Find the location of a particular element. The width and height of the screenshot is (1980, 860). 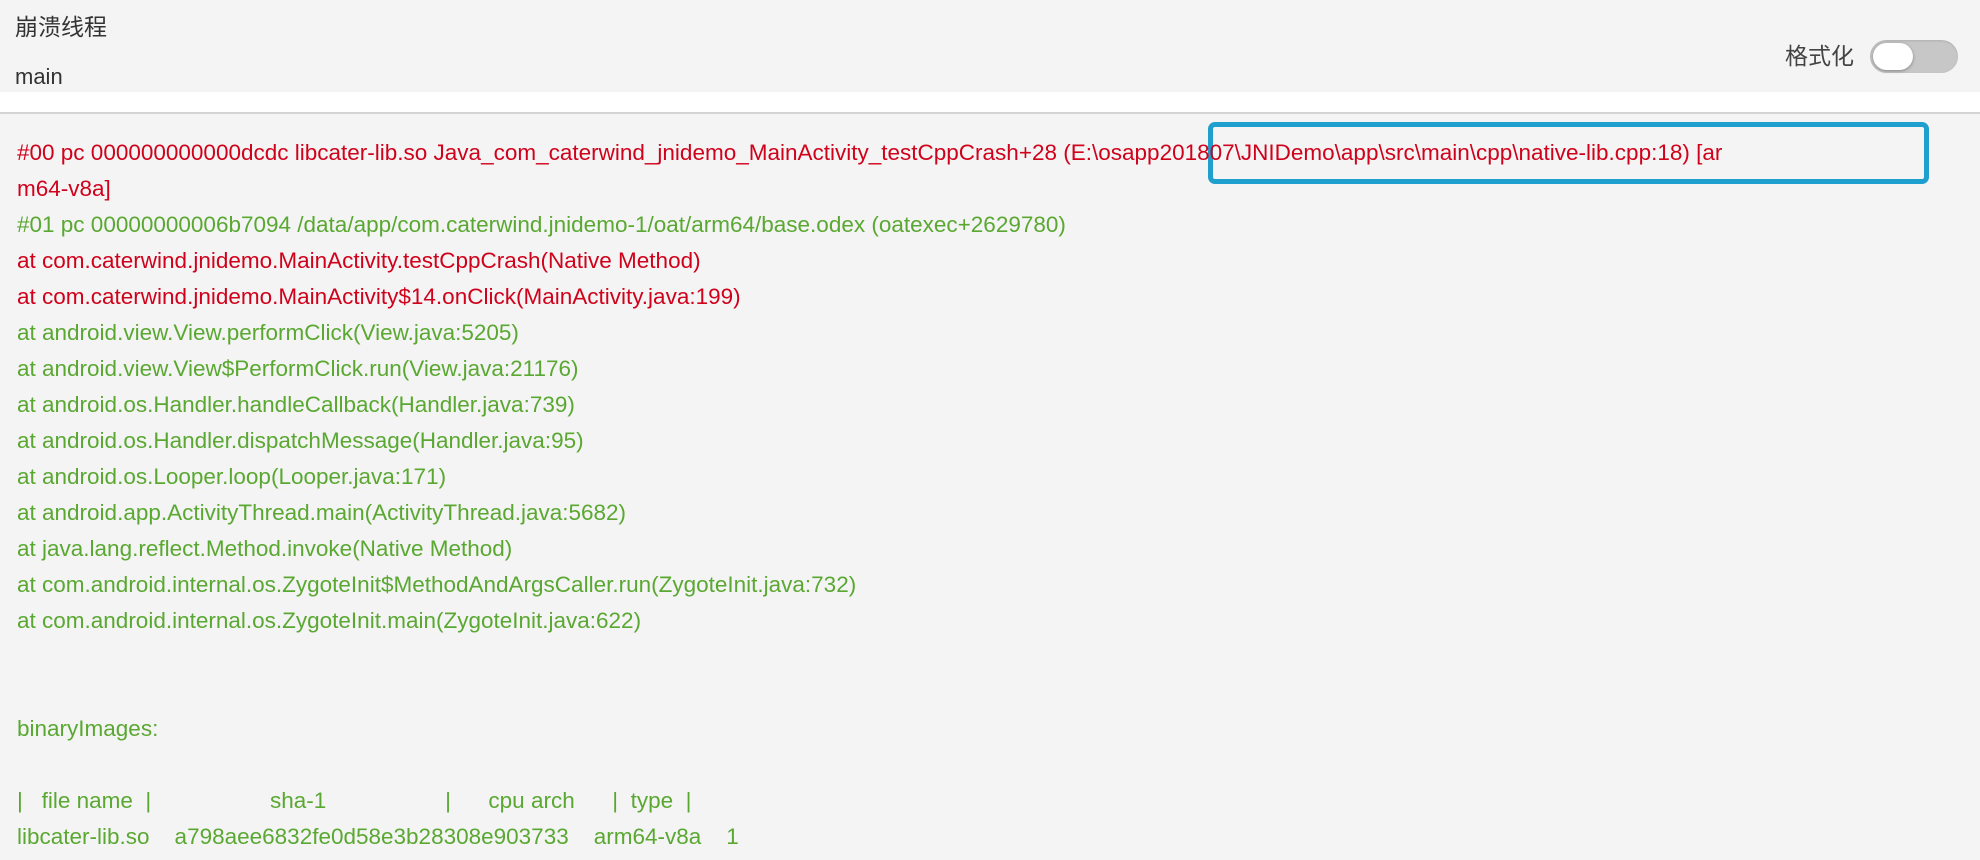

crash-thread-header: 崩溃线程 main 格式化 is located at coordinates (990, 46).